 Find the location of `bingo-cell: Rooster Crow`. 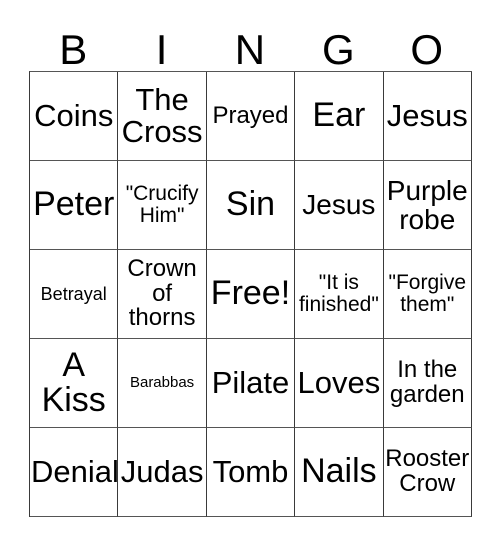

bingo-cell: Rooster Crow is located at coordinates (427, 472).